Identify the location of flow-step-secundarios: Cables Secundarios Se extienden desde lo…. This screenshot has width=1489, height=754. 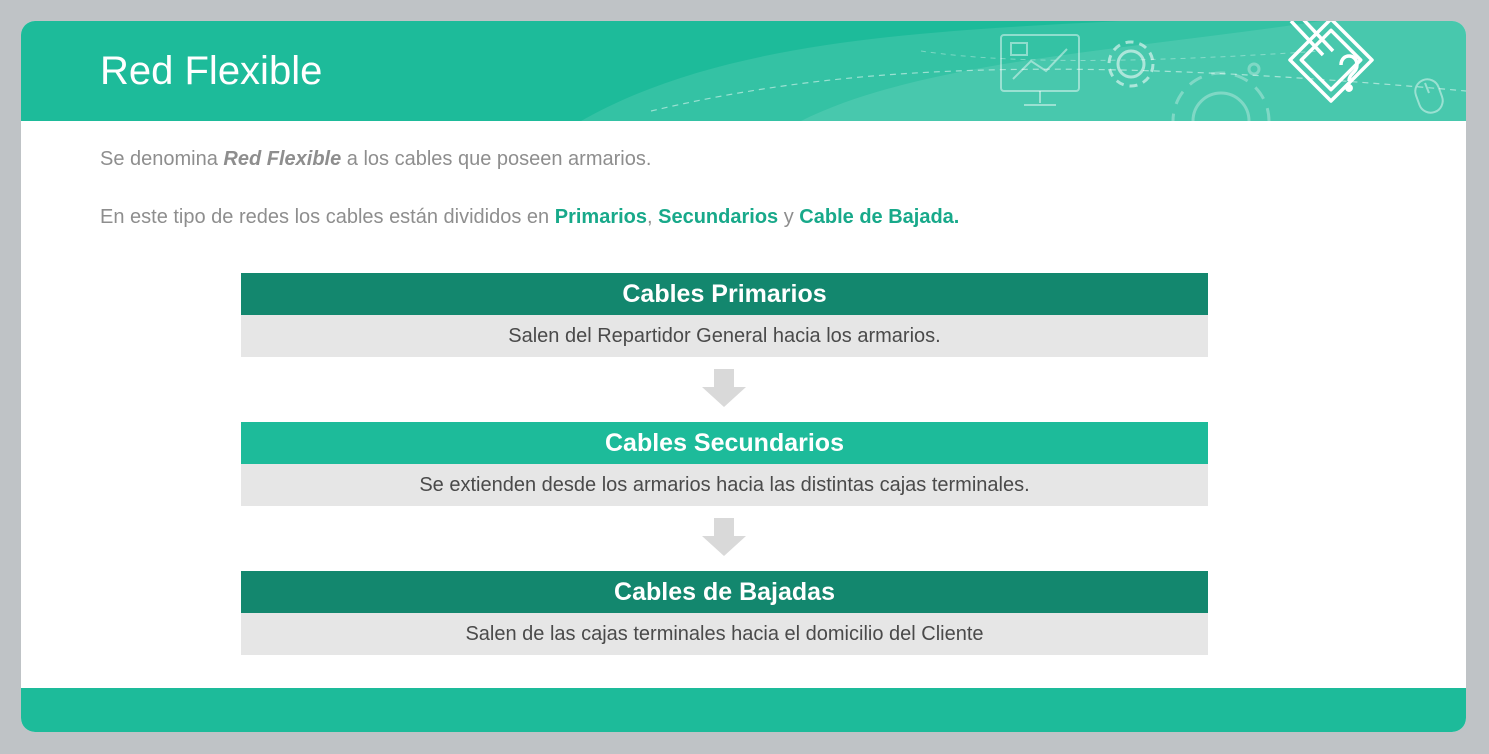
(724, 464).